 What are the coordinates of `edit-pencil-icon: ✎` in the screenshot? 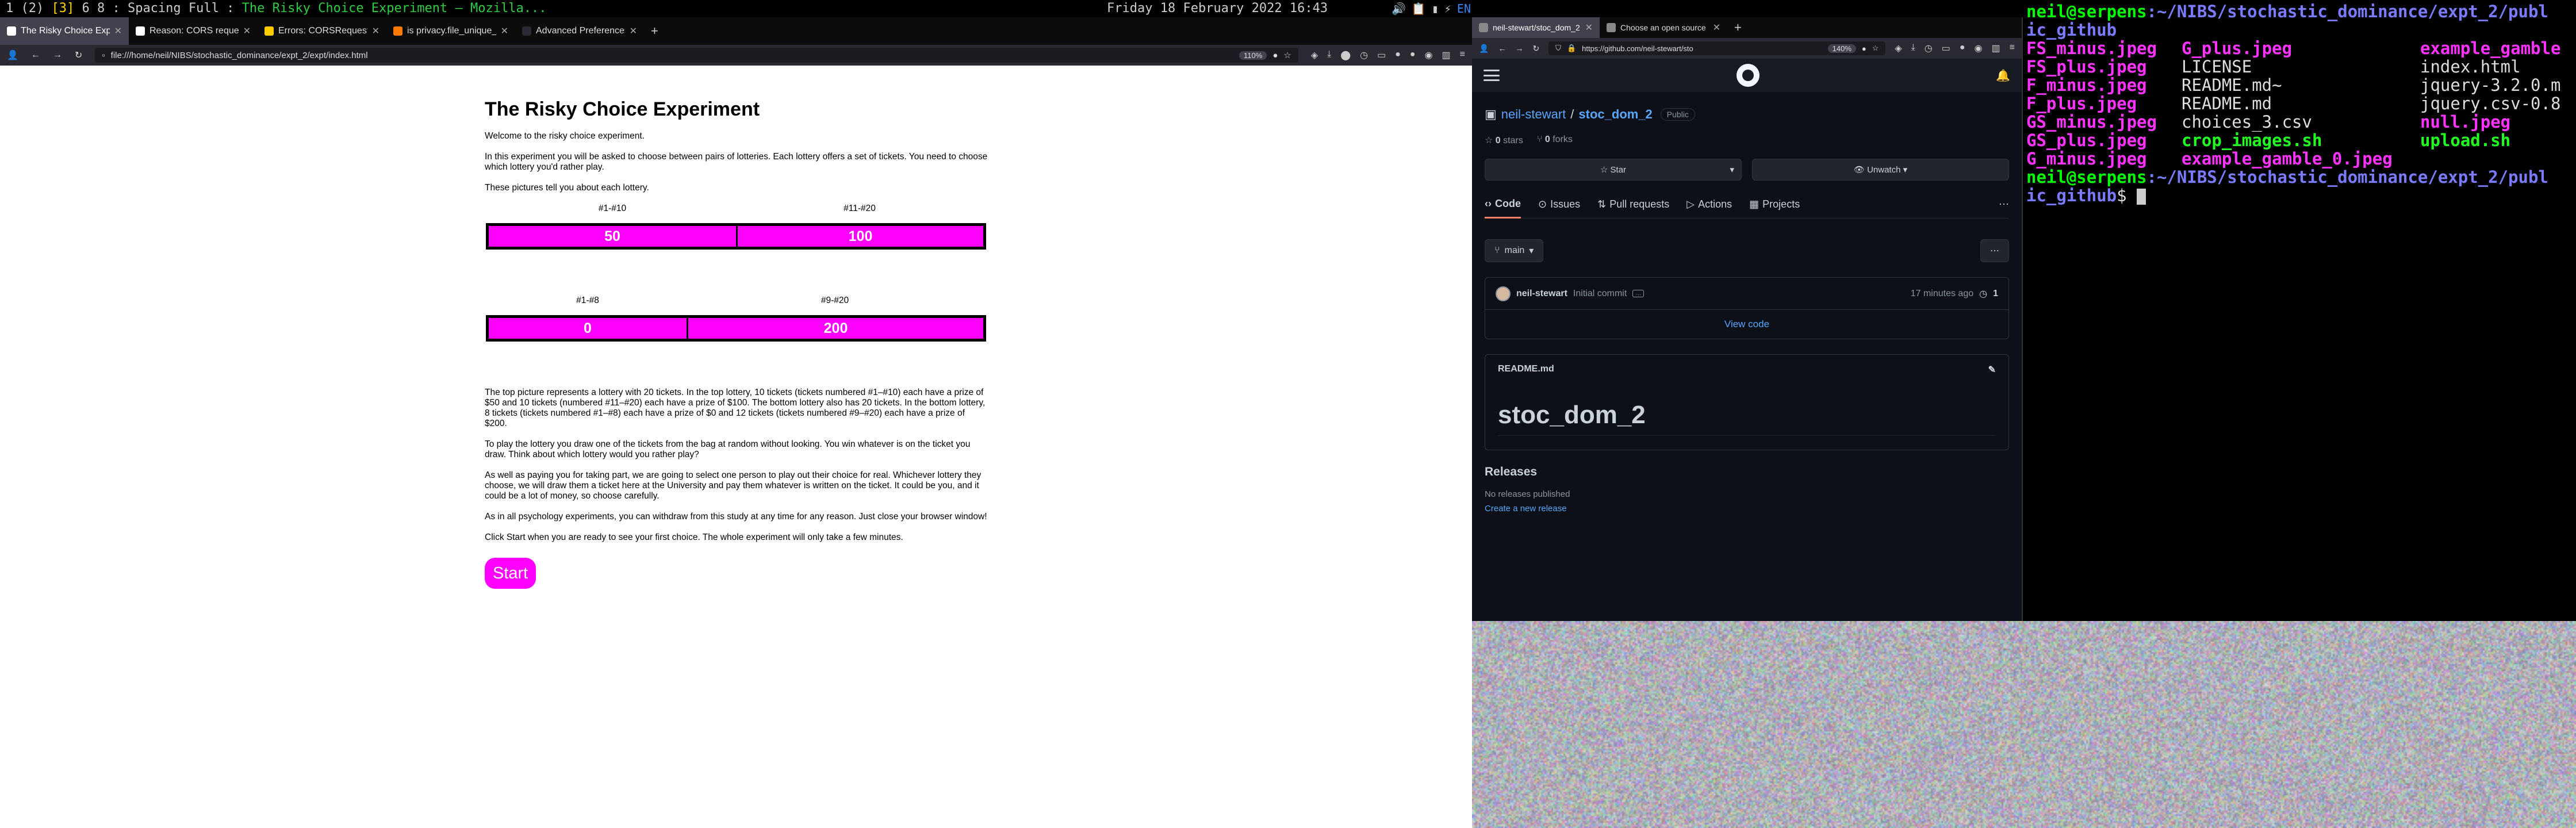 It's located at (1992, 369).